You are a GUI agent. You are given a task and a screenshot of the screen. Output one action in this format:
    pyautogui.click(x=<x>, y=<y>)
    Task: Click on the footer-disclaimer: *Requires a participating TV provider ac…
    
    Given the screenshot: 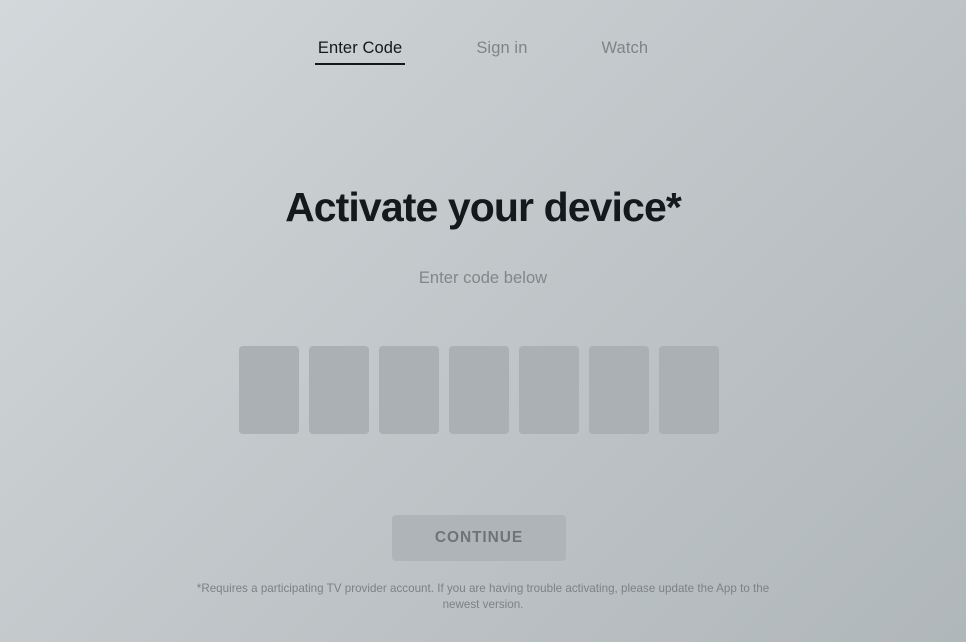 What is the action you would take?
    pyautogui.click(x=483, y=596)
    